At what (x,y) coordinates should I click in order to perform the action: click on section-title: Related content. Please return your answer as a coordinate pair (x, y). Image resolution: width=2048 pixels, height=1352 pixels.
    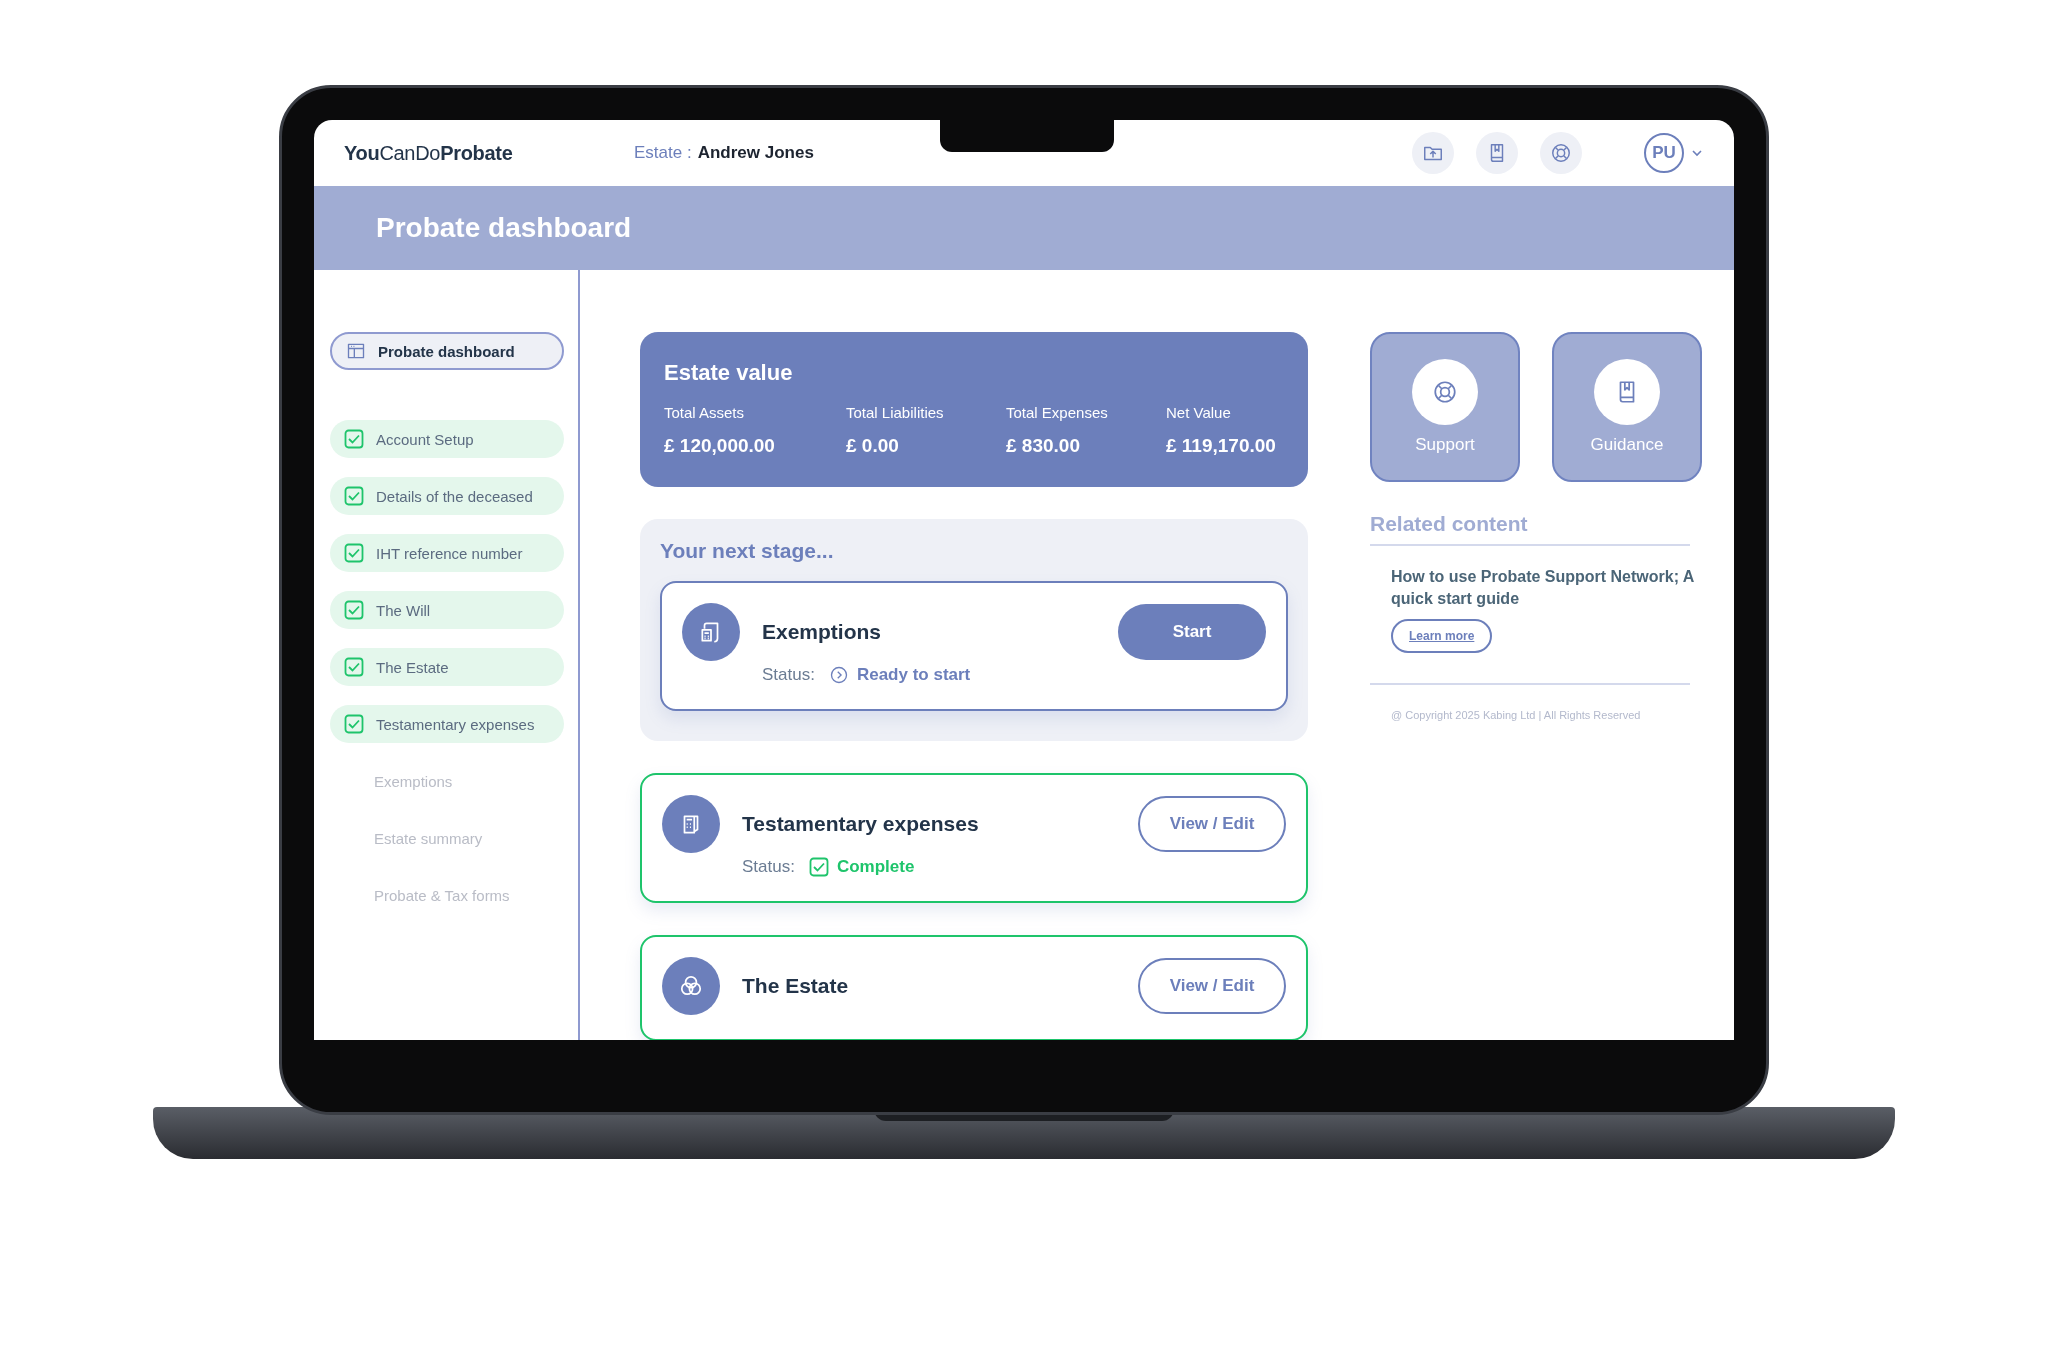
    Looking at the image, I should click on (1530, 529).